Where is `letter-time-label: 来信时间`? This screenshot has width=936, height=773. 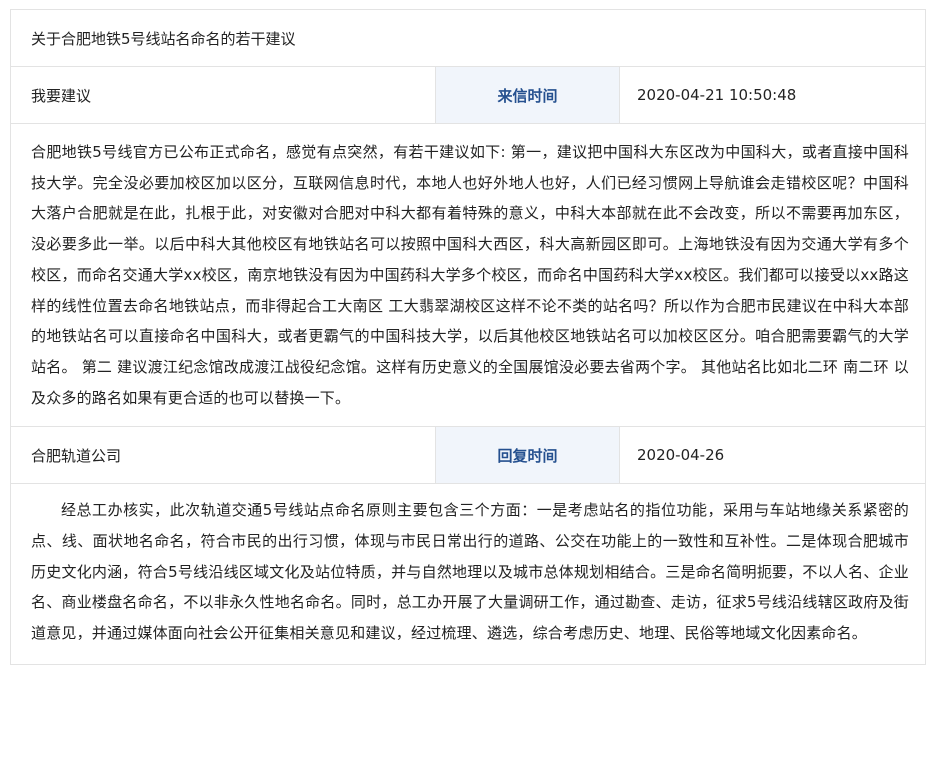
letter-time-label: 来信时间 is located at coordinates (528, 95).